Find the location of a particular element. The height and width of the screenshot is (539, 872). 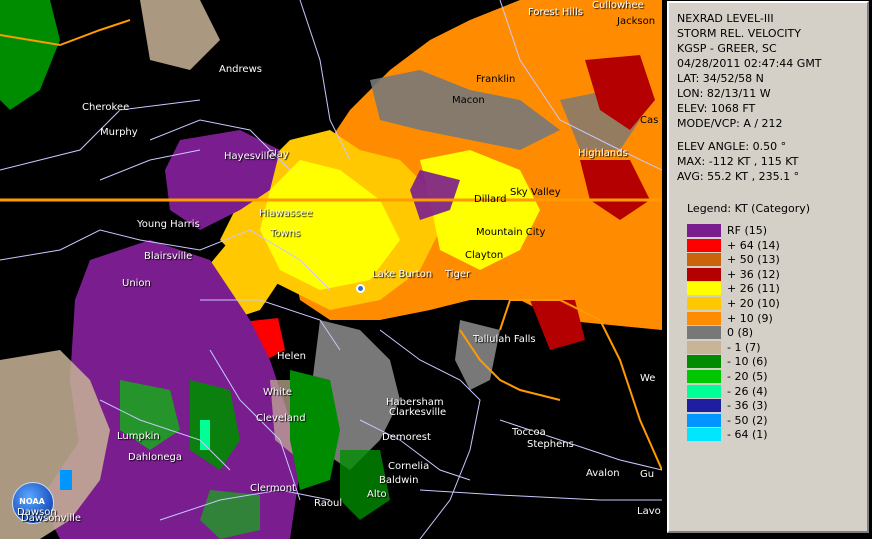

map-label-clarkesville: Clarkesville is located at coordinates (418, 412).